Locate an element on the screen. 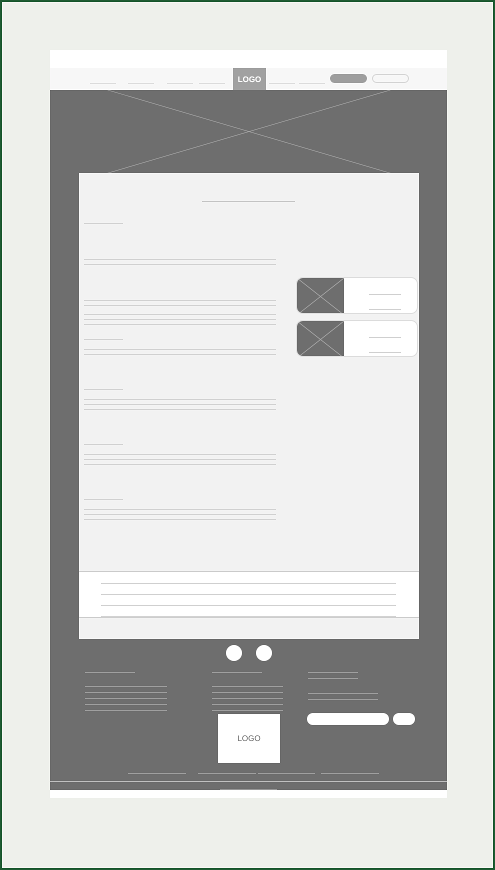 The height and width of the screenshot is (870, 495). copyright-line is located at coordinates (248, 789).